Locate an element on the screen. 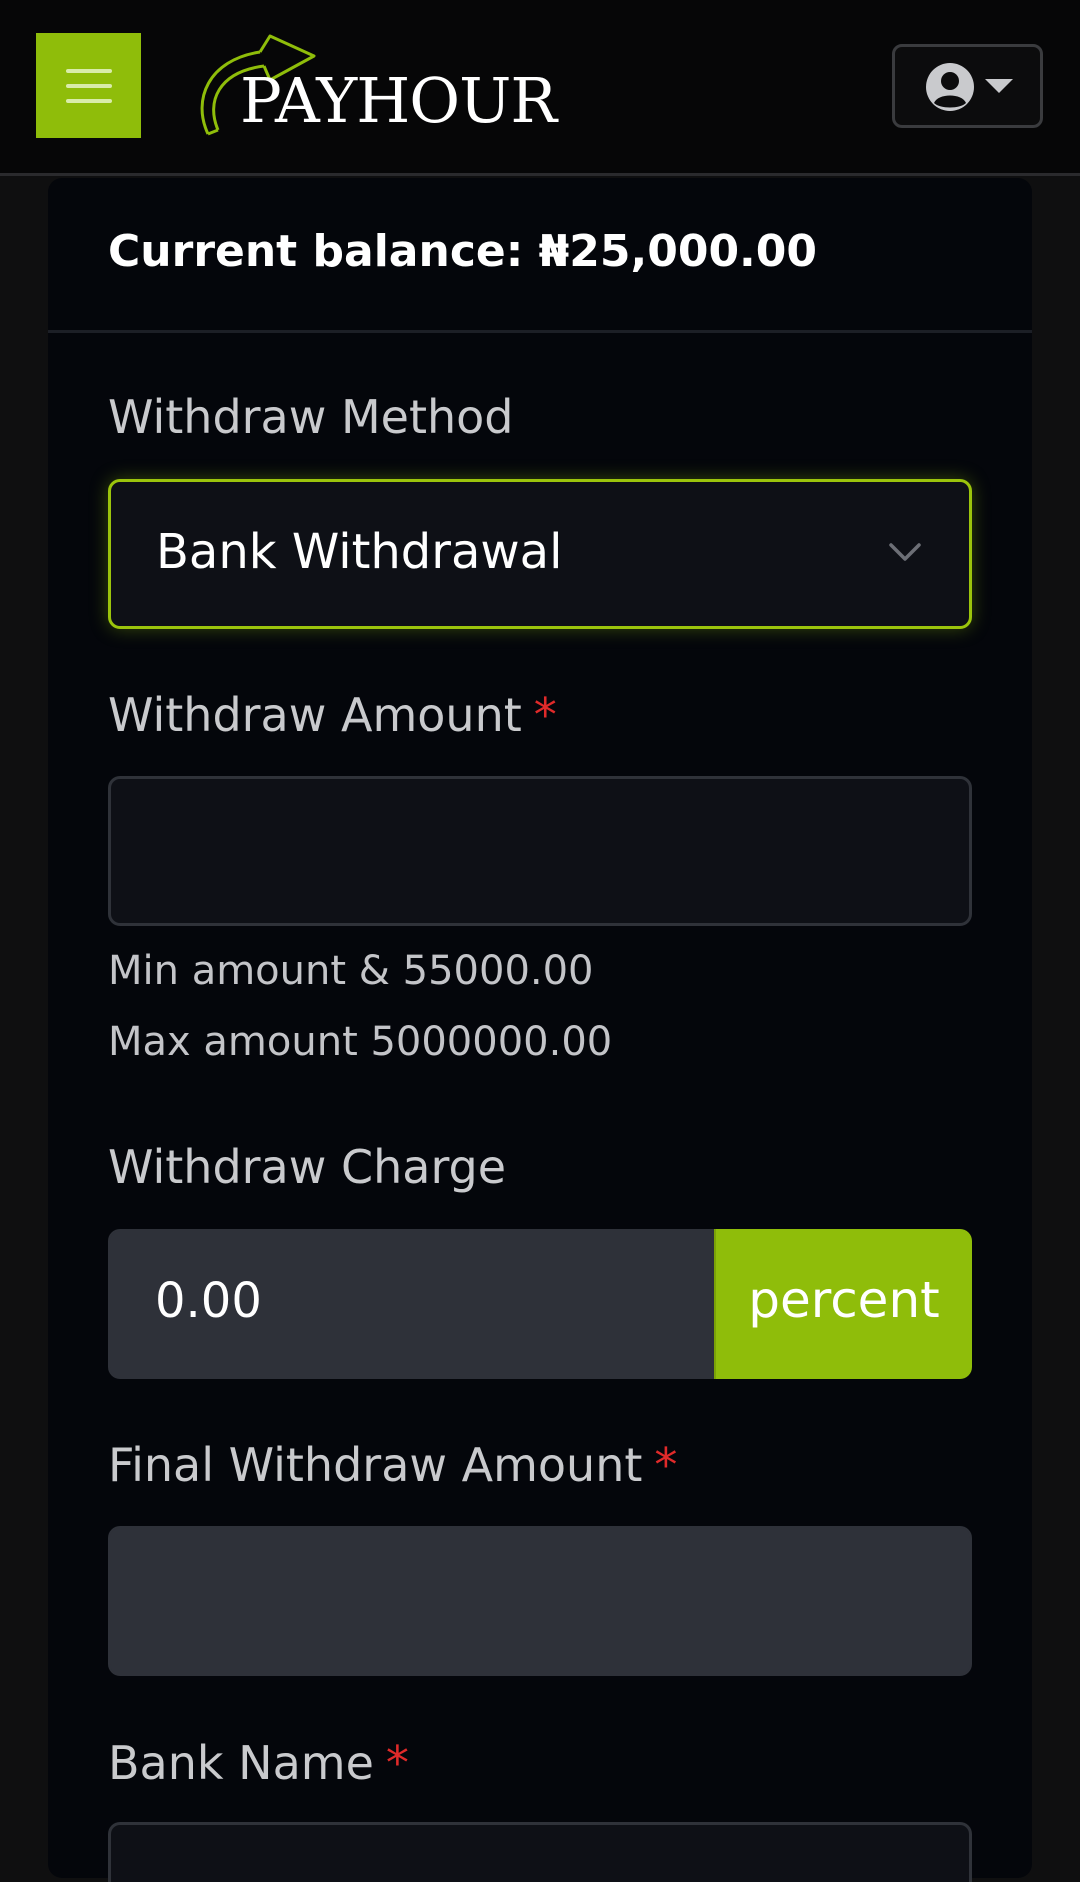 The image size is (1080, 1882). bank-name-label: Bank Name * is located at coordinates (258, 1763).